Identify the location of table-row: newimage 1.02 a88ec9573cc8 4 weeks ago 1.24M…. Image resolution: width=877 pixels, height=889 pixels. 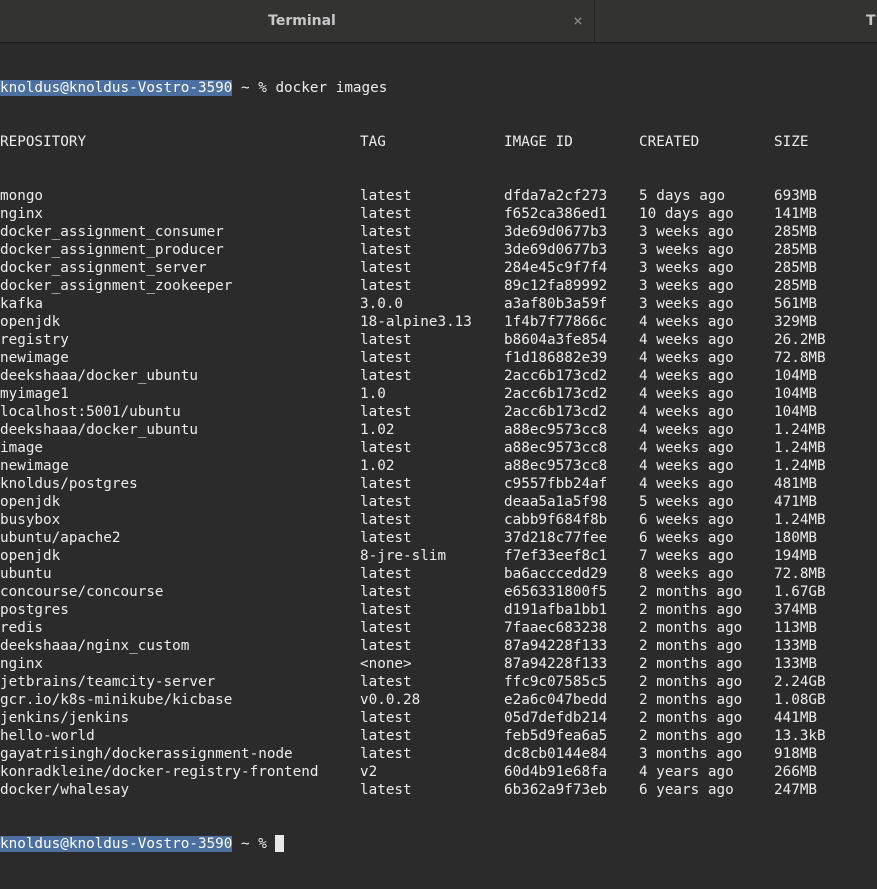
(413, 466).